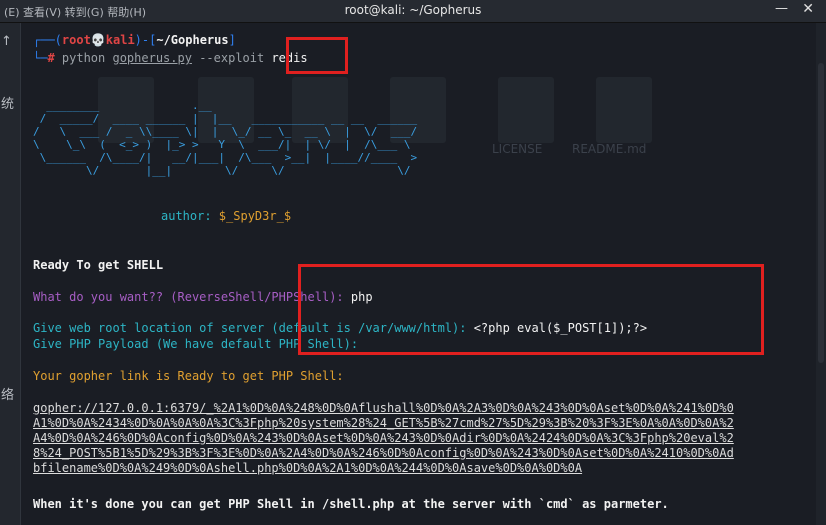 This screenshot has height=525, width=826. What do you see at coordinates (51, 58) in the screenshot?
I see `prompt-hash: #` at bounding box center [51, 58].